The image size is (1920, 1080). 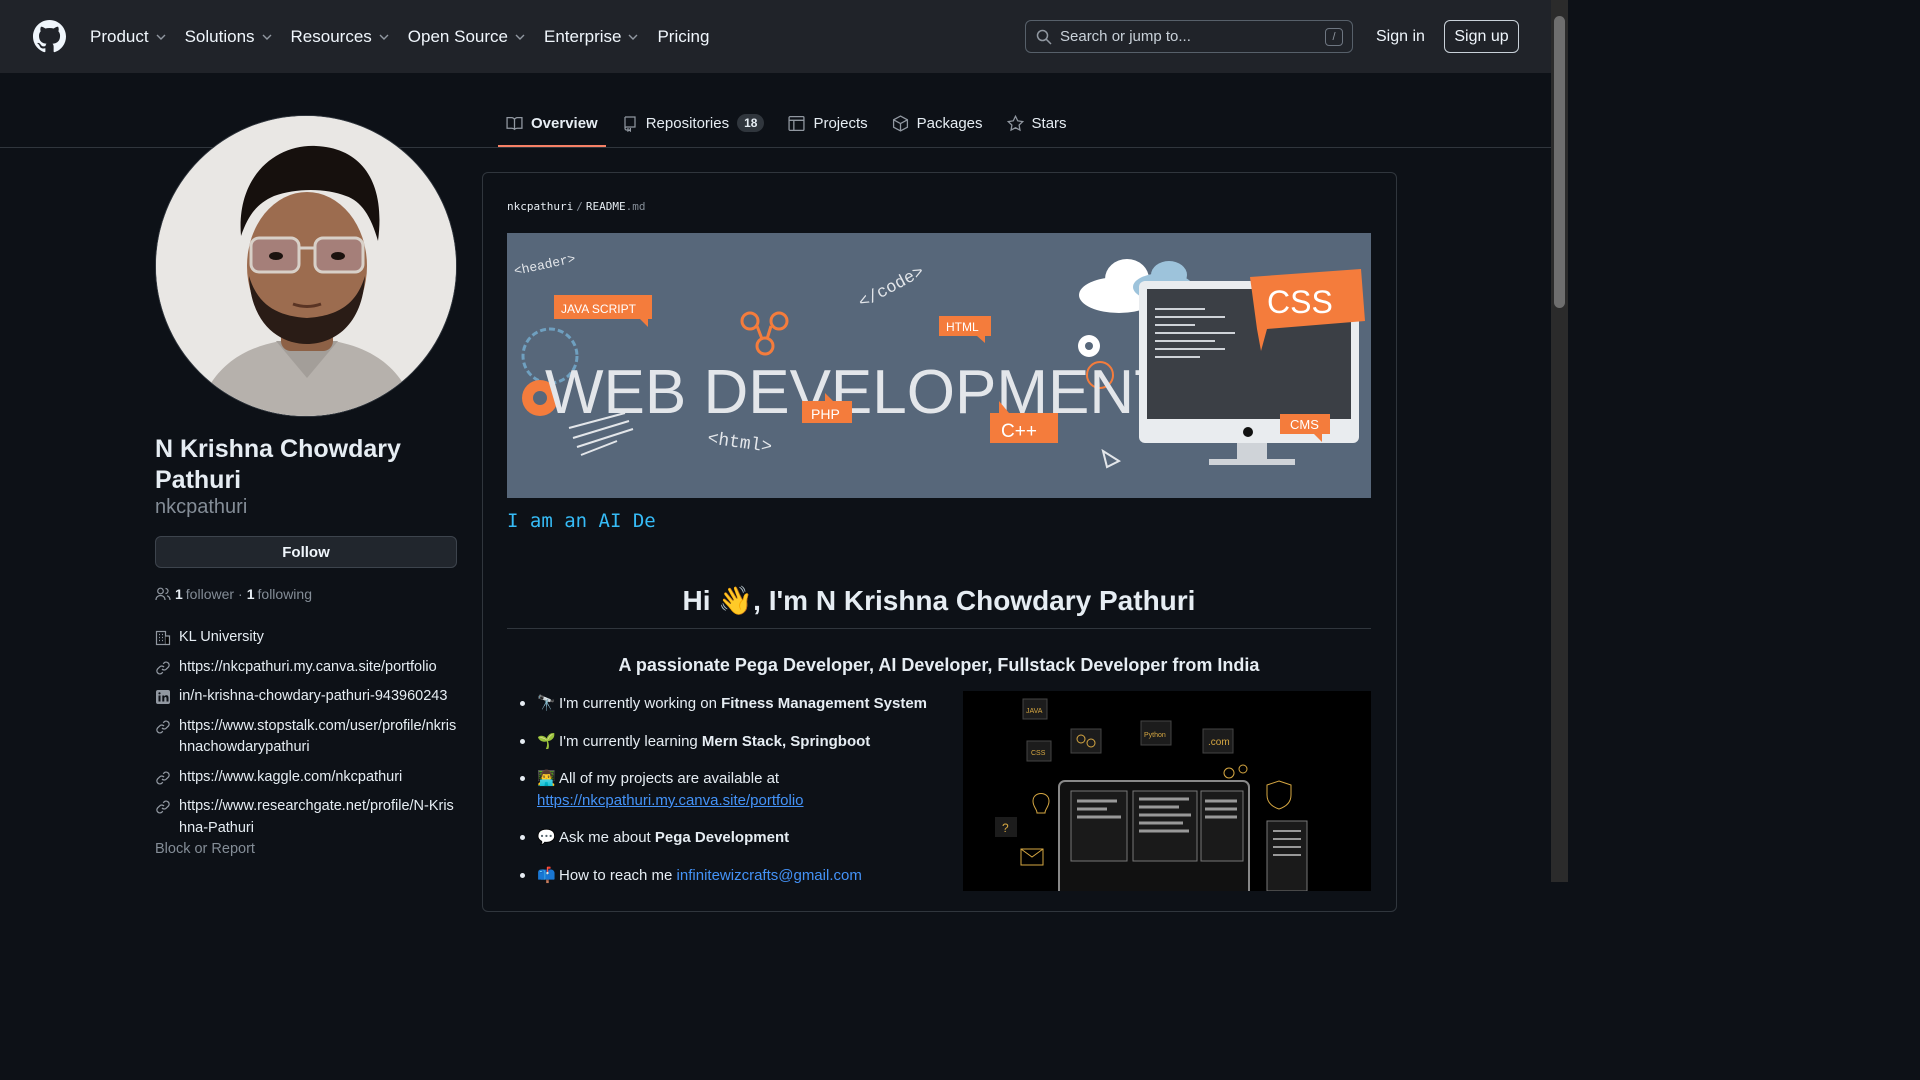 I want to click on followers-summary: 1 follower · 1 following, so click(x=233, y=594).